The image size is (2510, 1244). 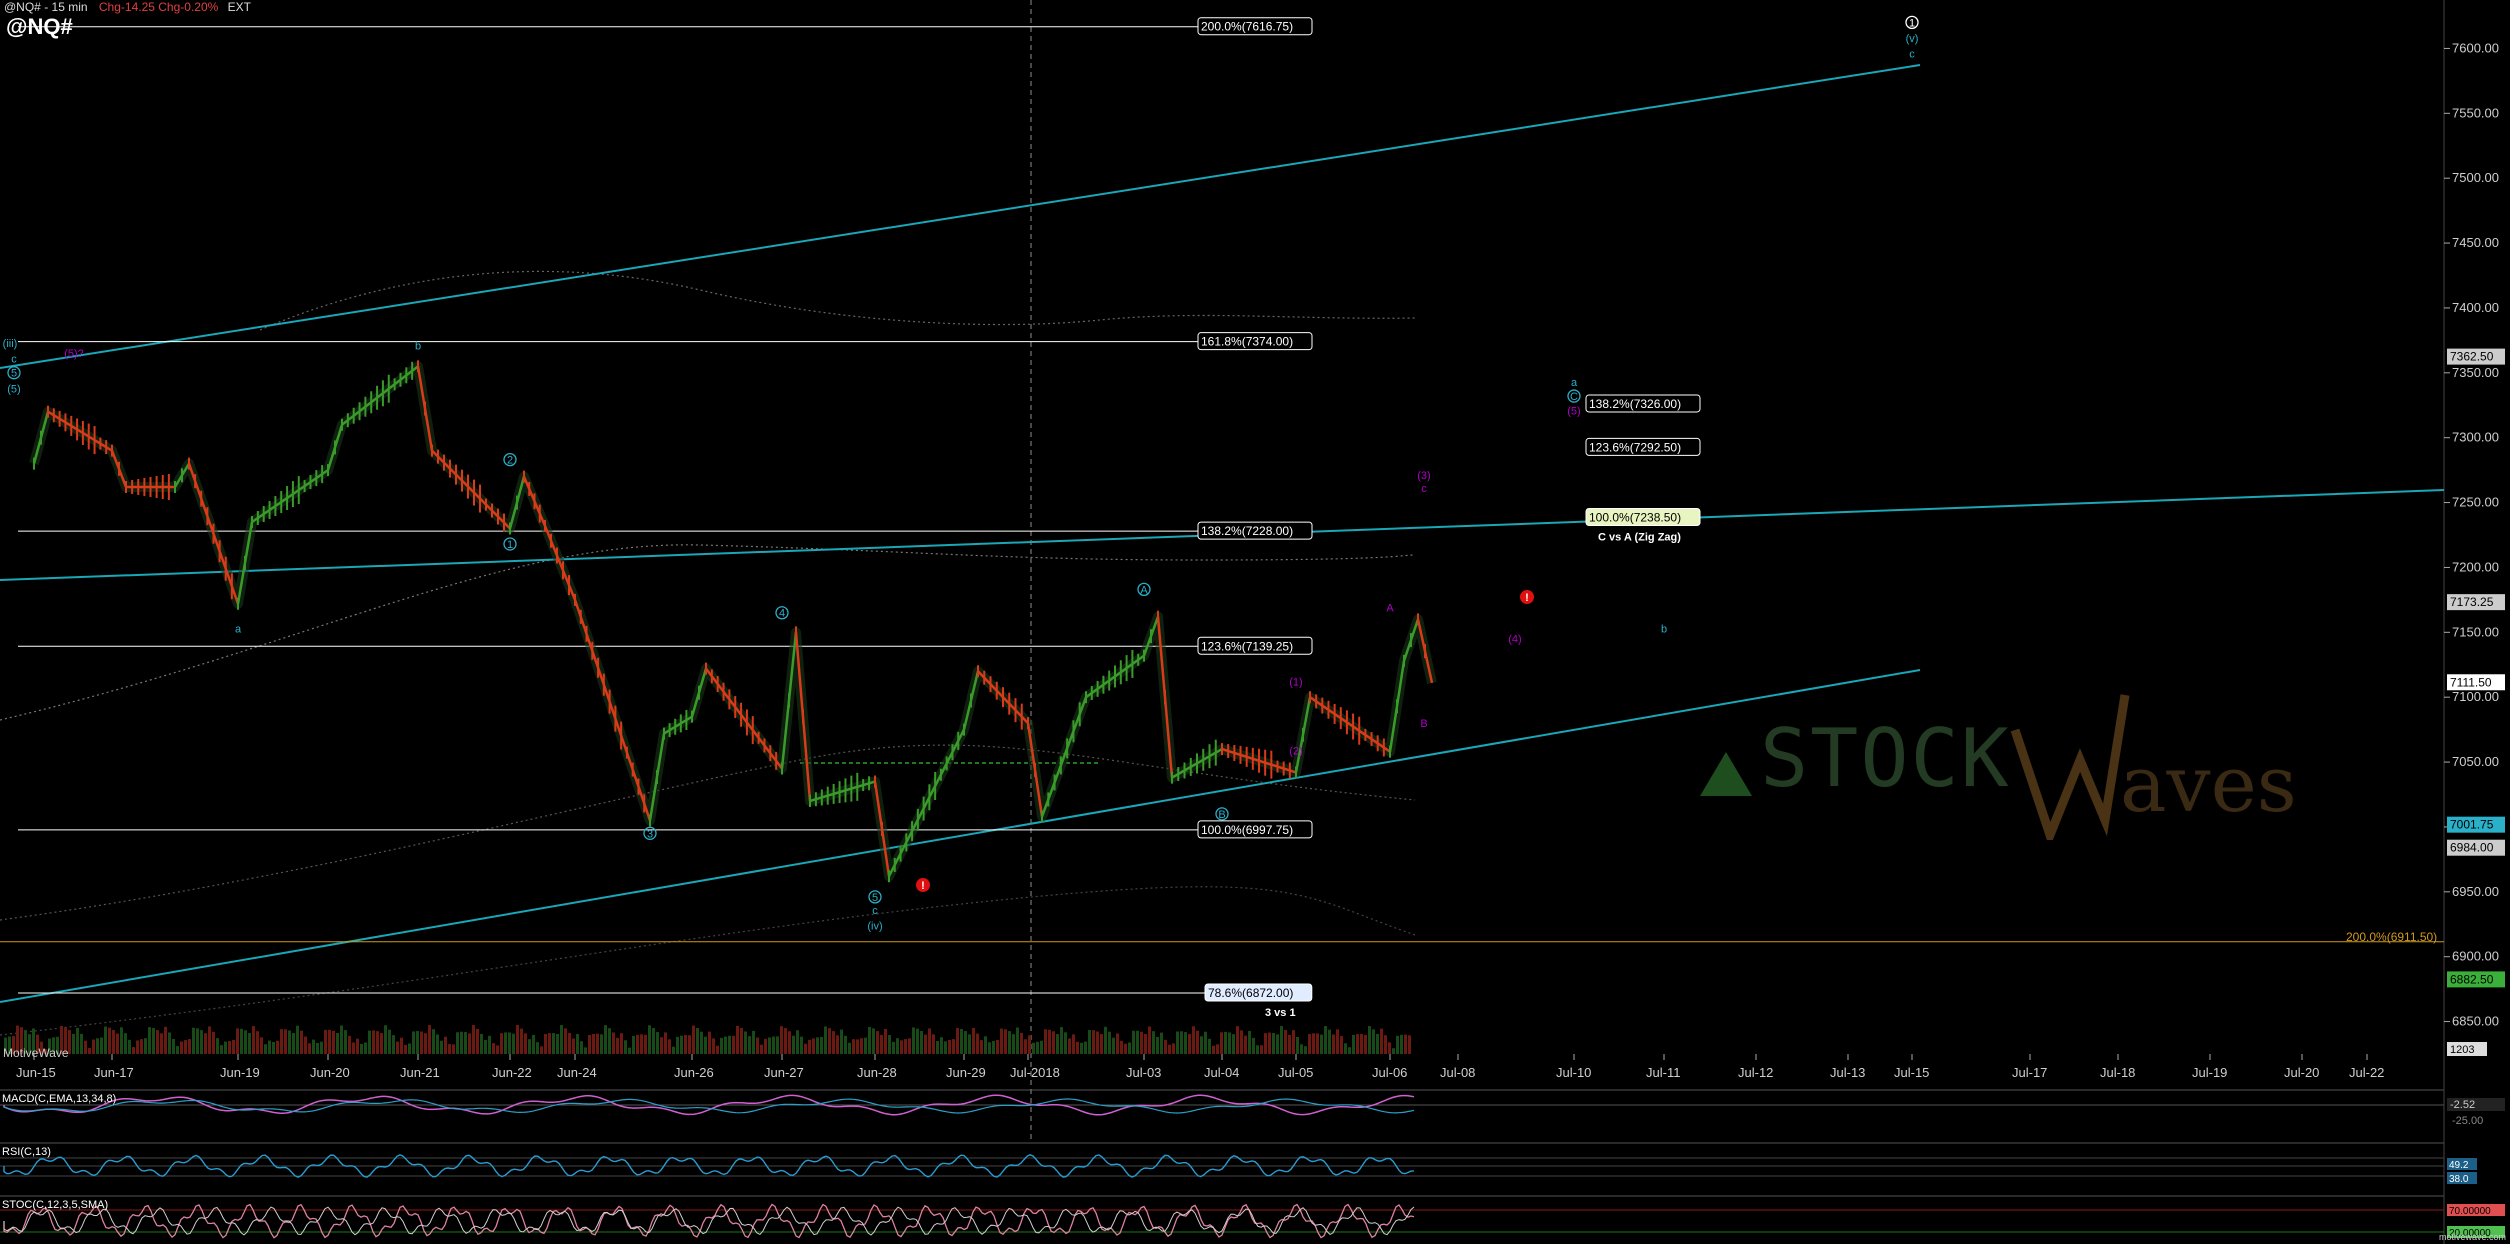 I want to click on y-tick-label: 7100.00, so click(x=2475, y=696).